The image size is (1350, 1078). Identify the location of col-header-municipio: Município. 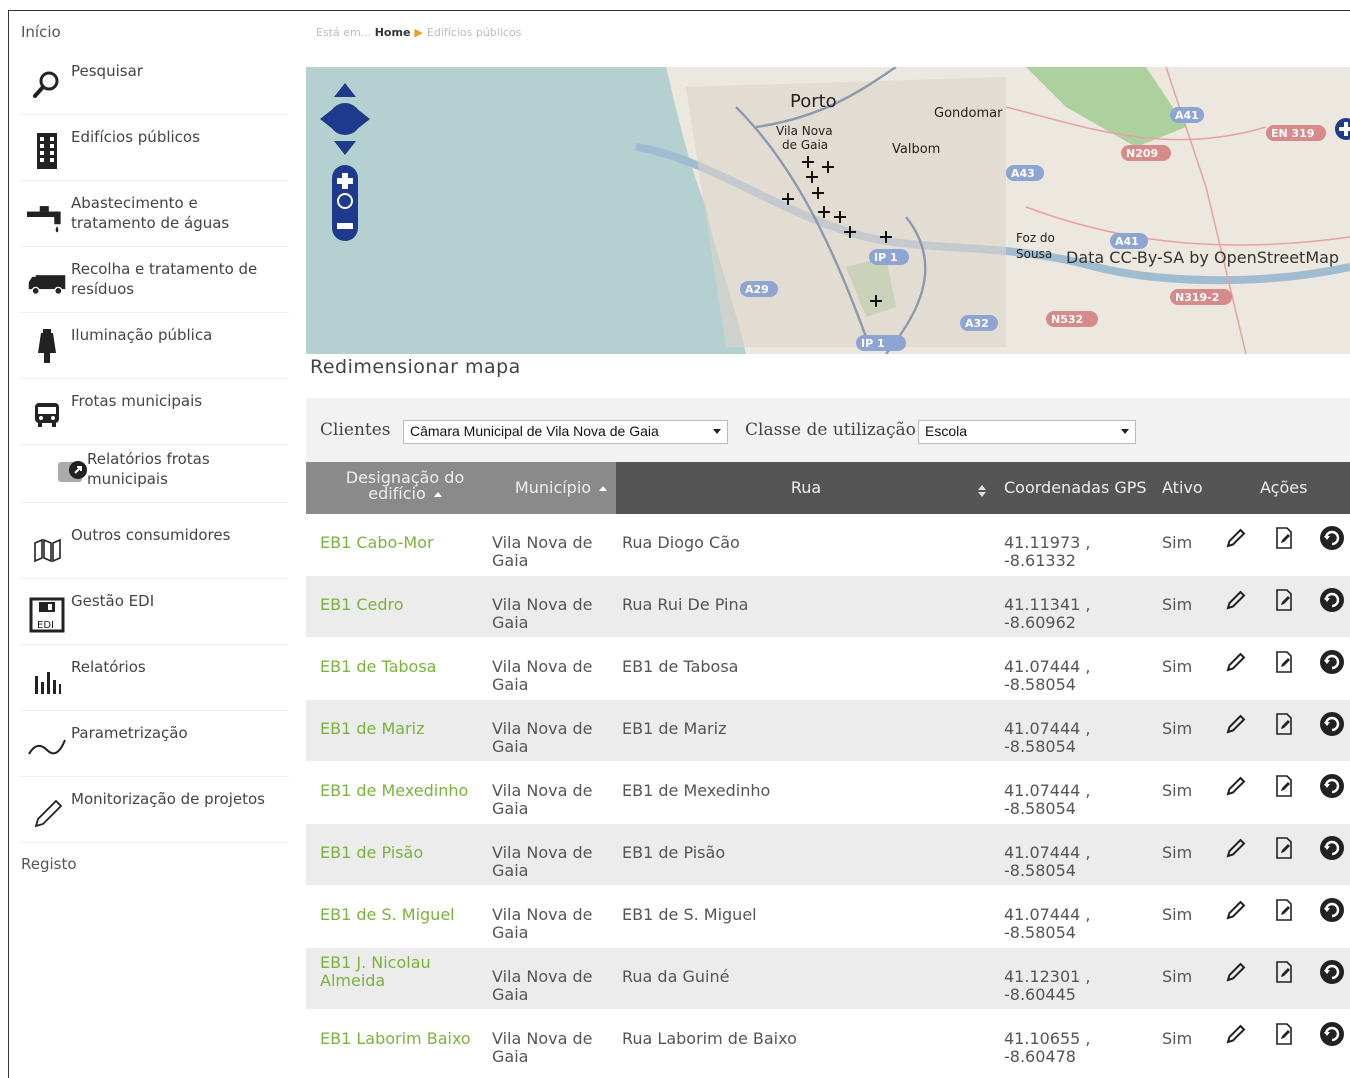
(561, 488).